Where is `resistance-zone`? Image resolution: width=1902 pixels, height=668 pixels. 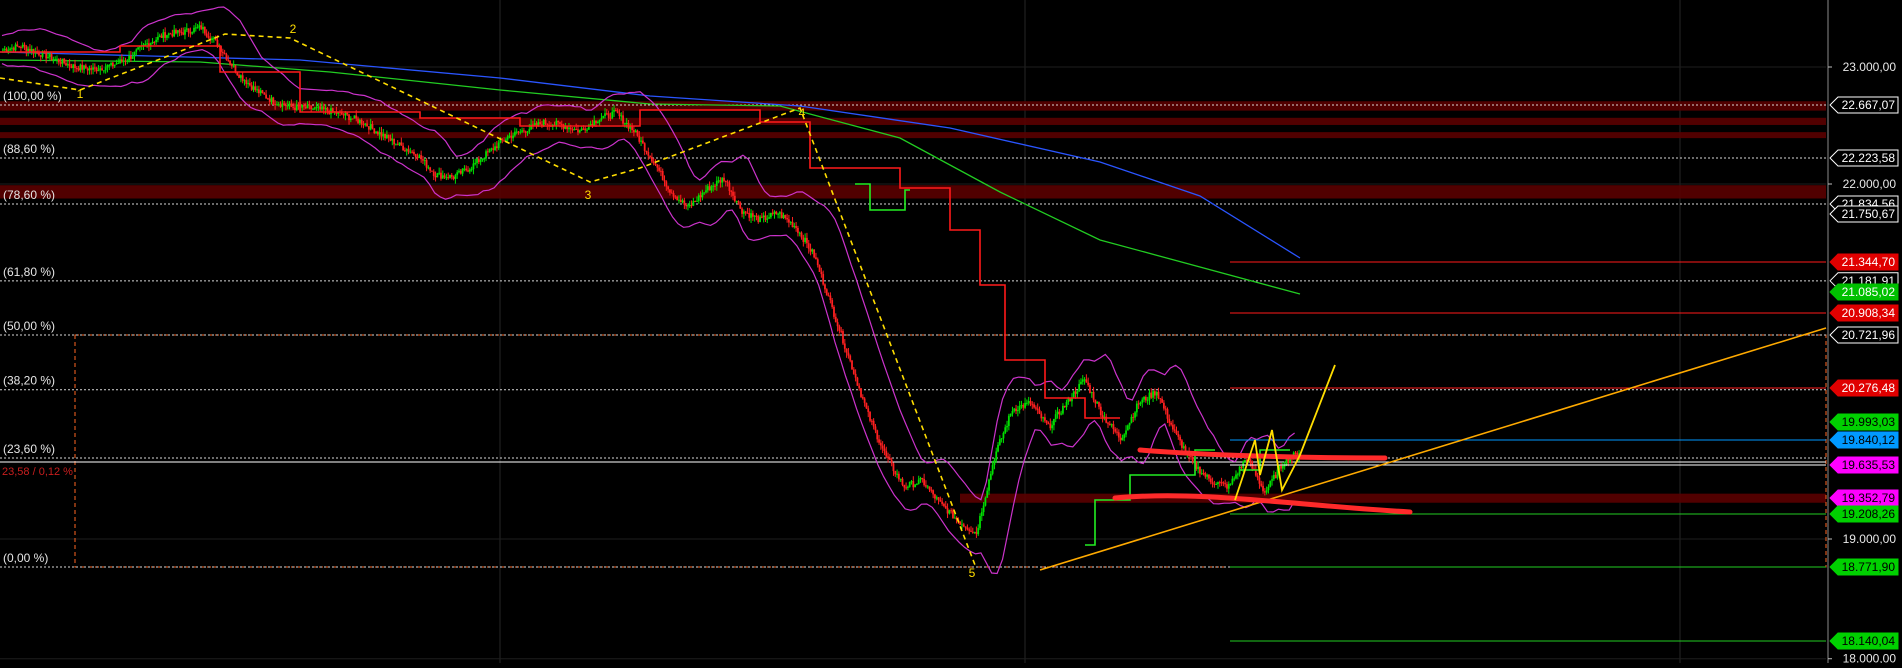
resistance-zone is located at coordinates (913, 135).